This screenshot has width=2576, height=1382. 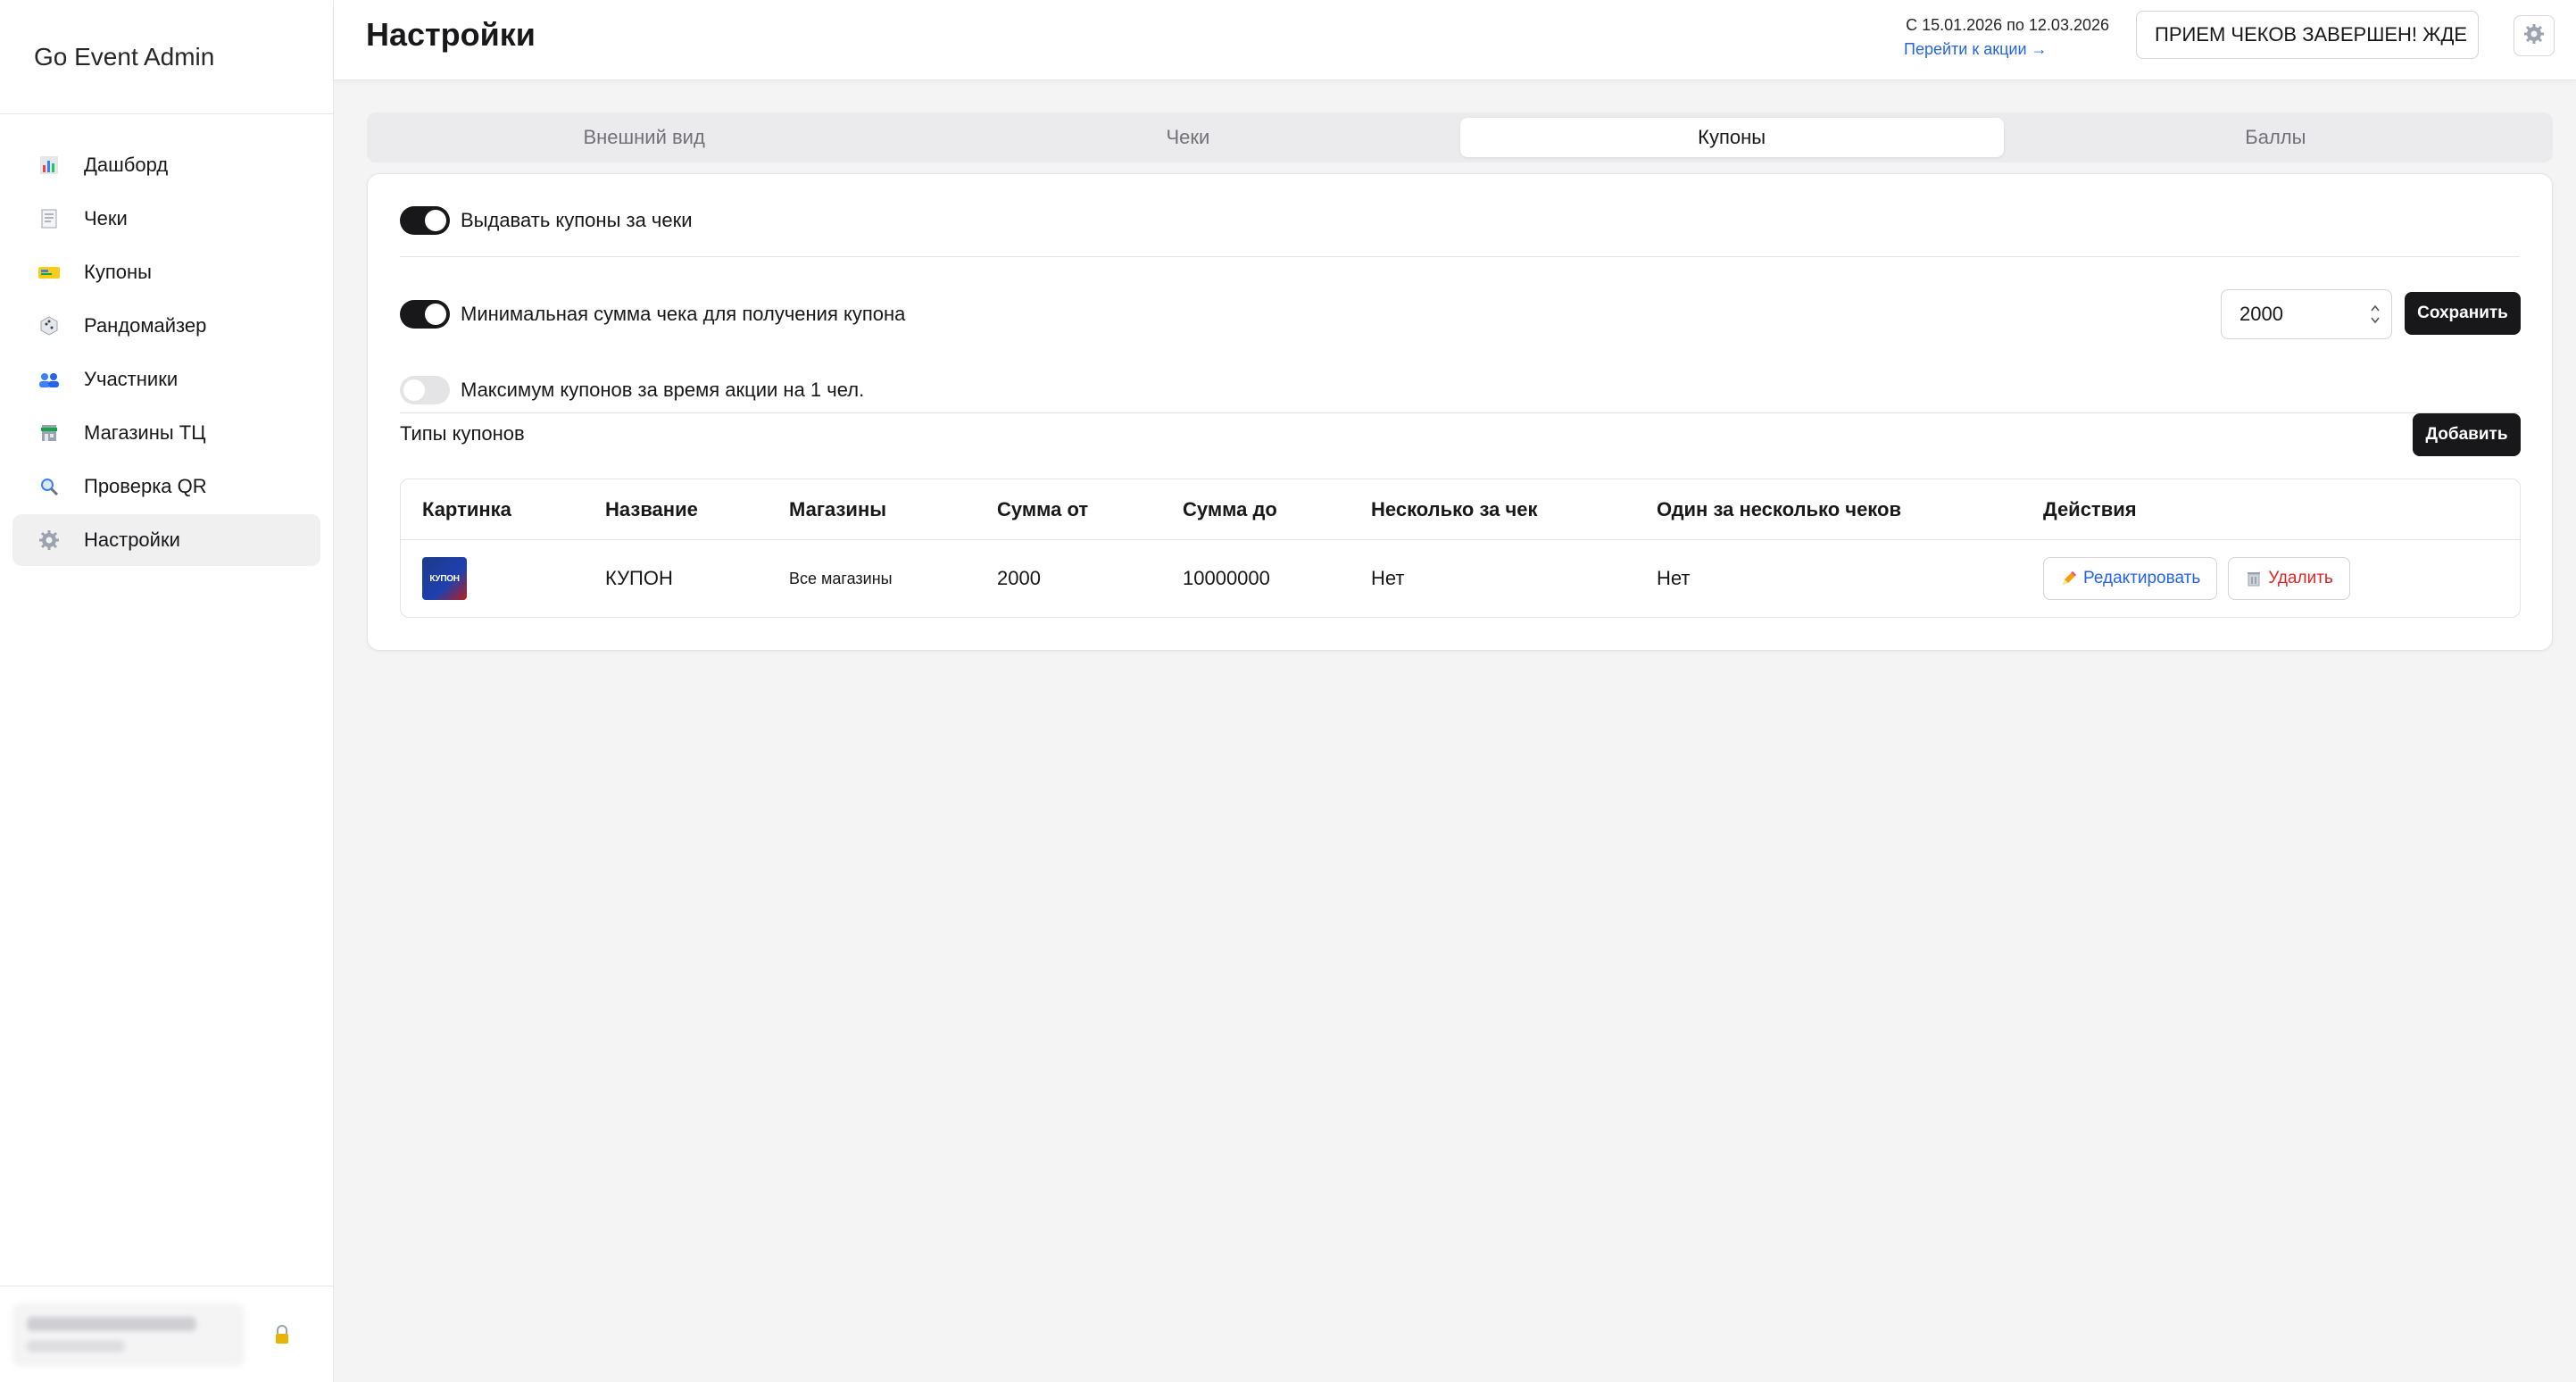 I want to click on coupon-stores: Все магазины, so click(x=841, y=578).